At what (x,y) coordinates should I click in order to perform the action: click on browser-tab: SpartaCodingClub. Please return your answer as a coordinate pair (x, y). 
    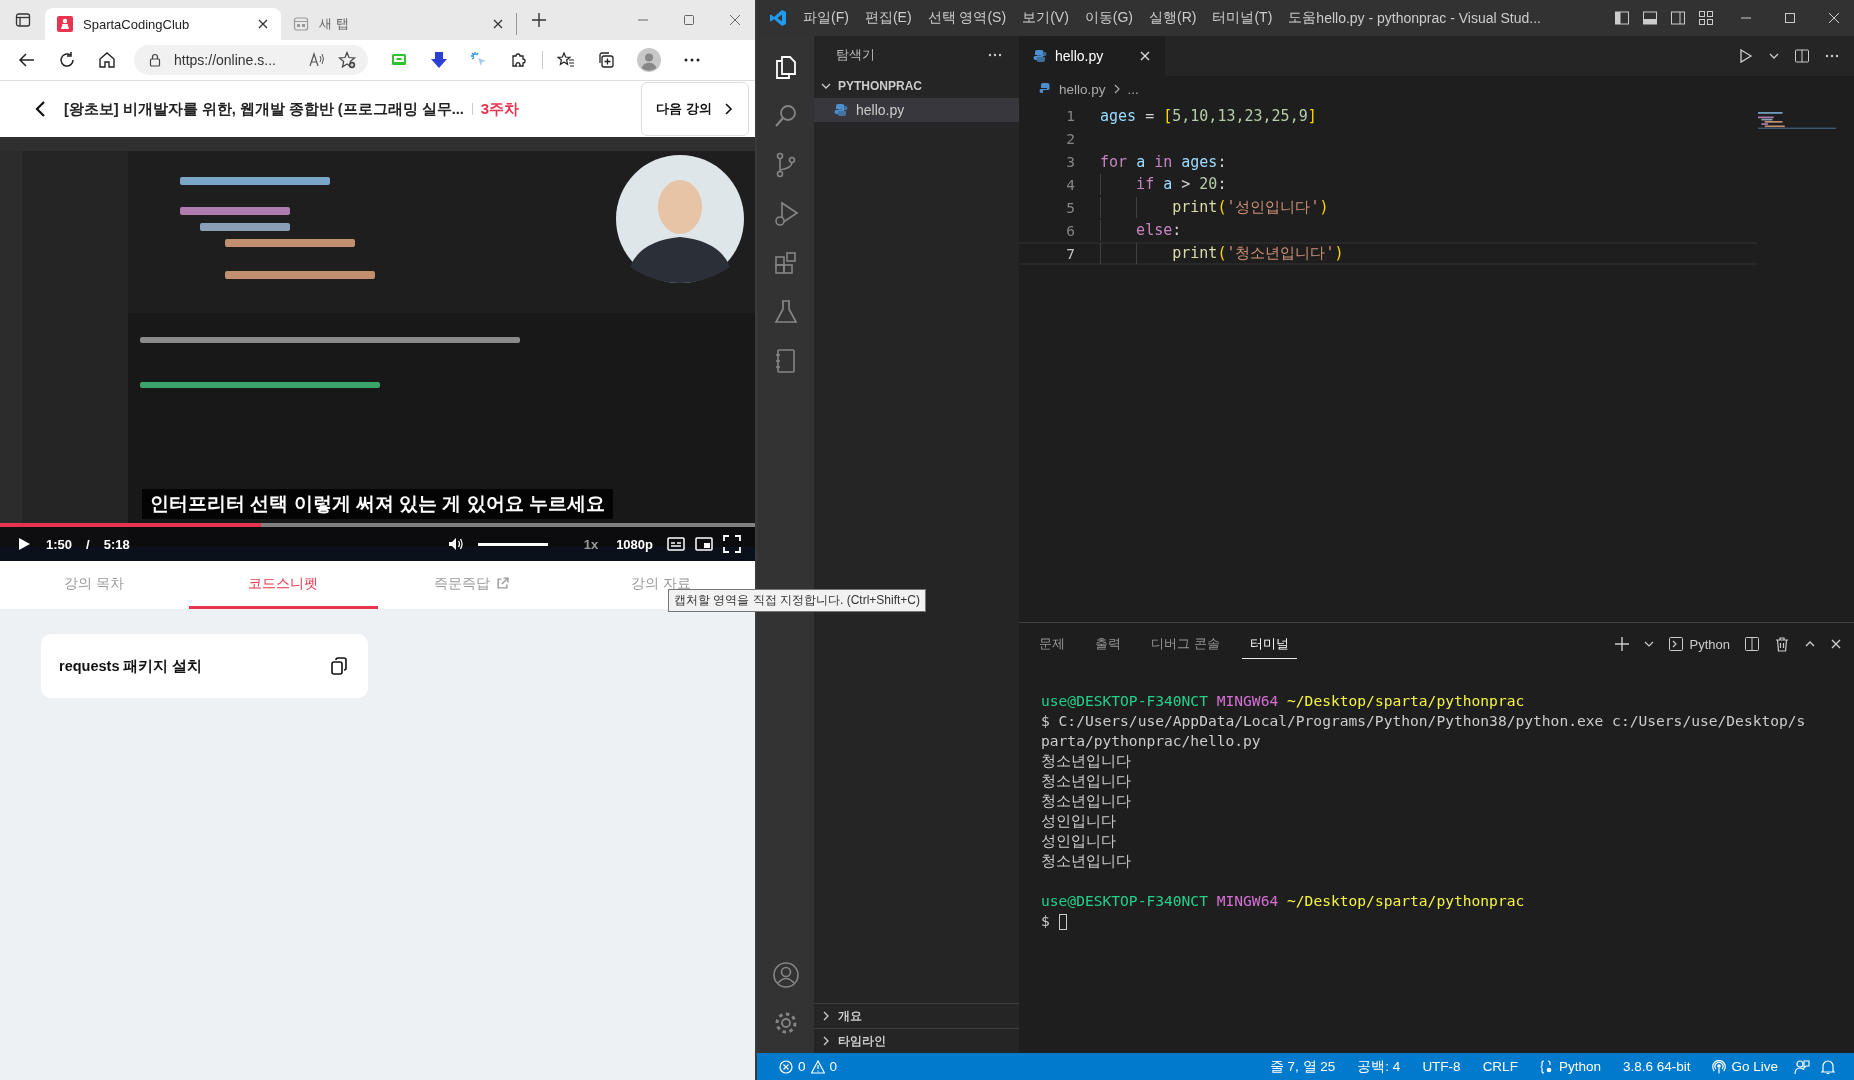
    Looking at the image, I should click on (163, 24).